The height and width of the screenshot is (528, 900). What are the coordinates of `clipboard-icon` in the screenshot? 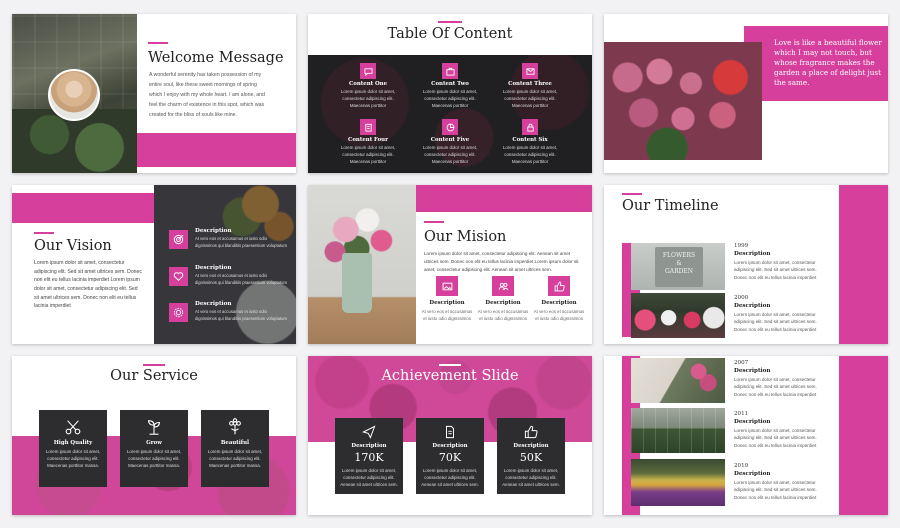 It's located at (368, 127).